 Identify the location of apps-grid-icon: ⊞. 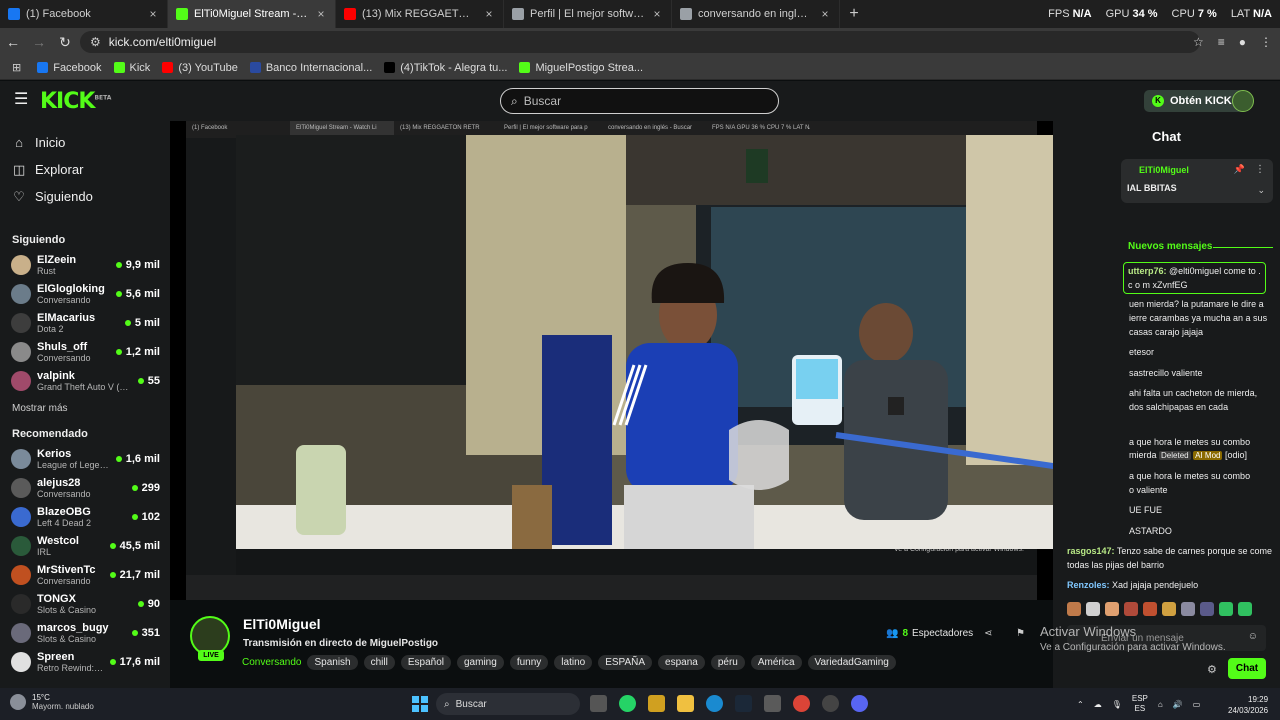
(16, 67).